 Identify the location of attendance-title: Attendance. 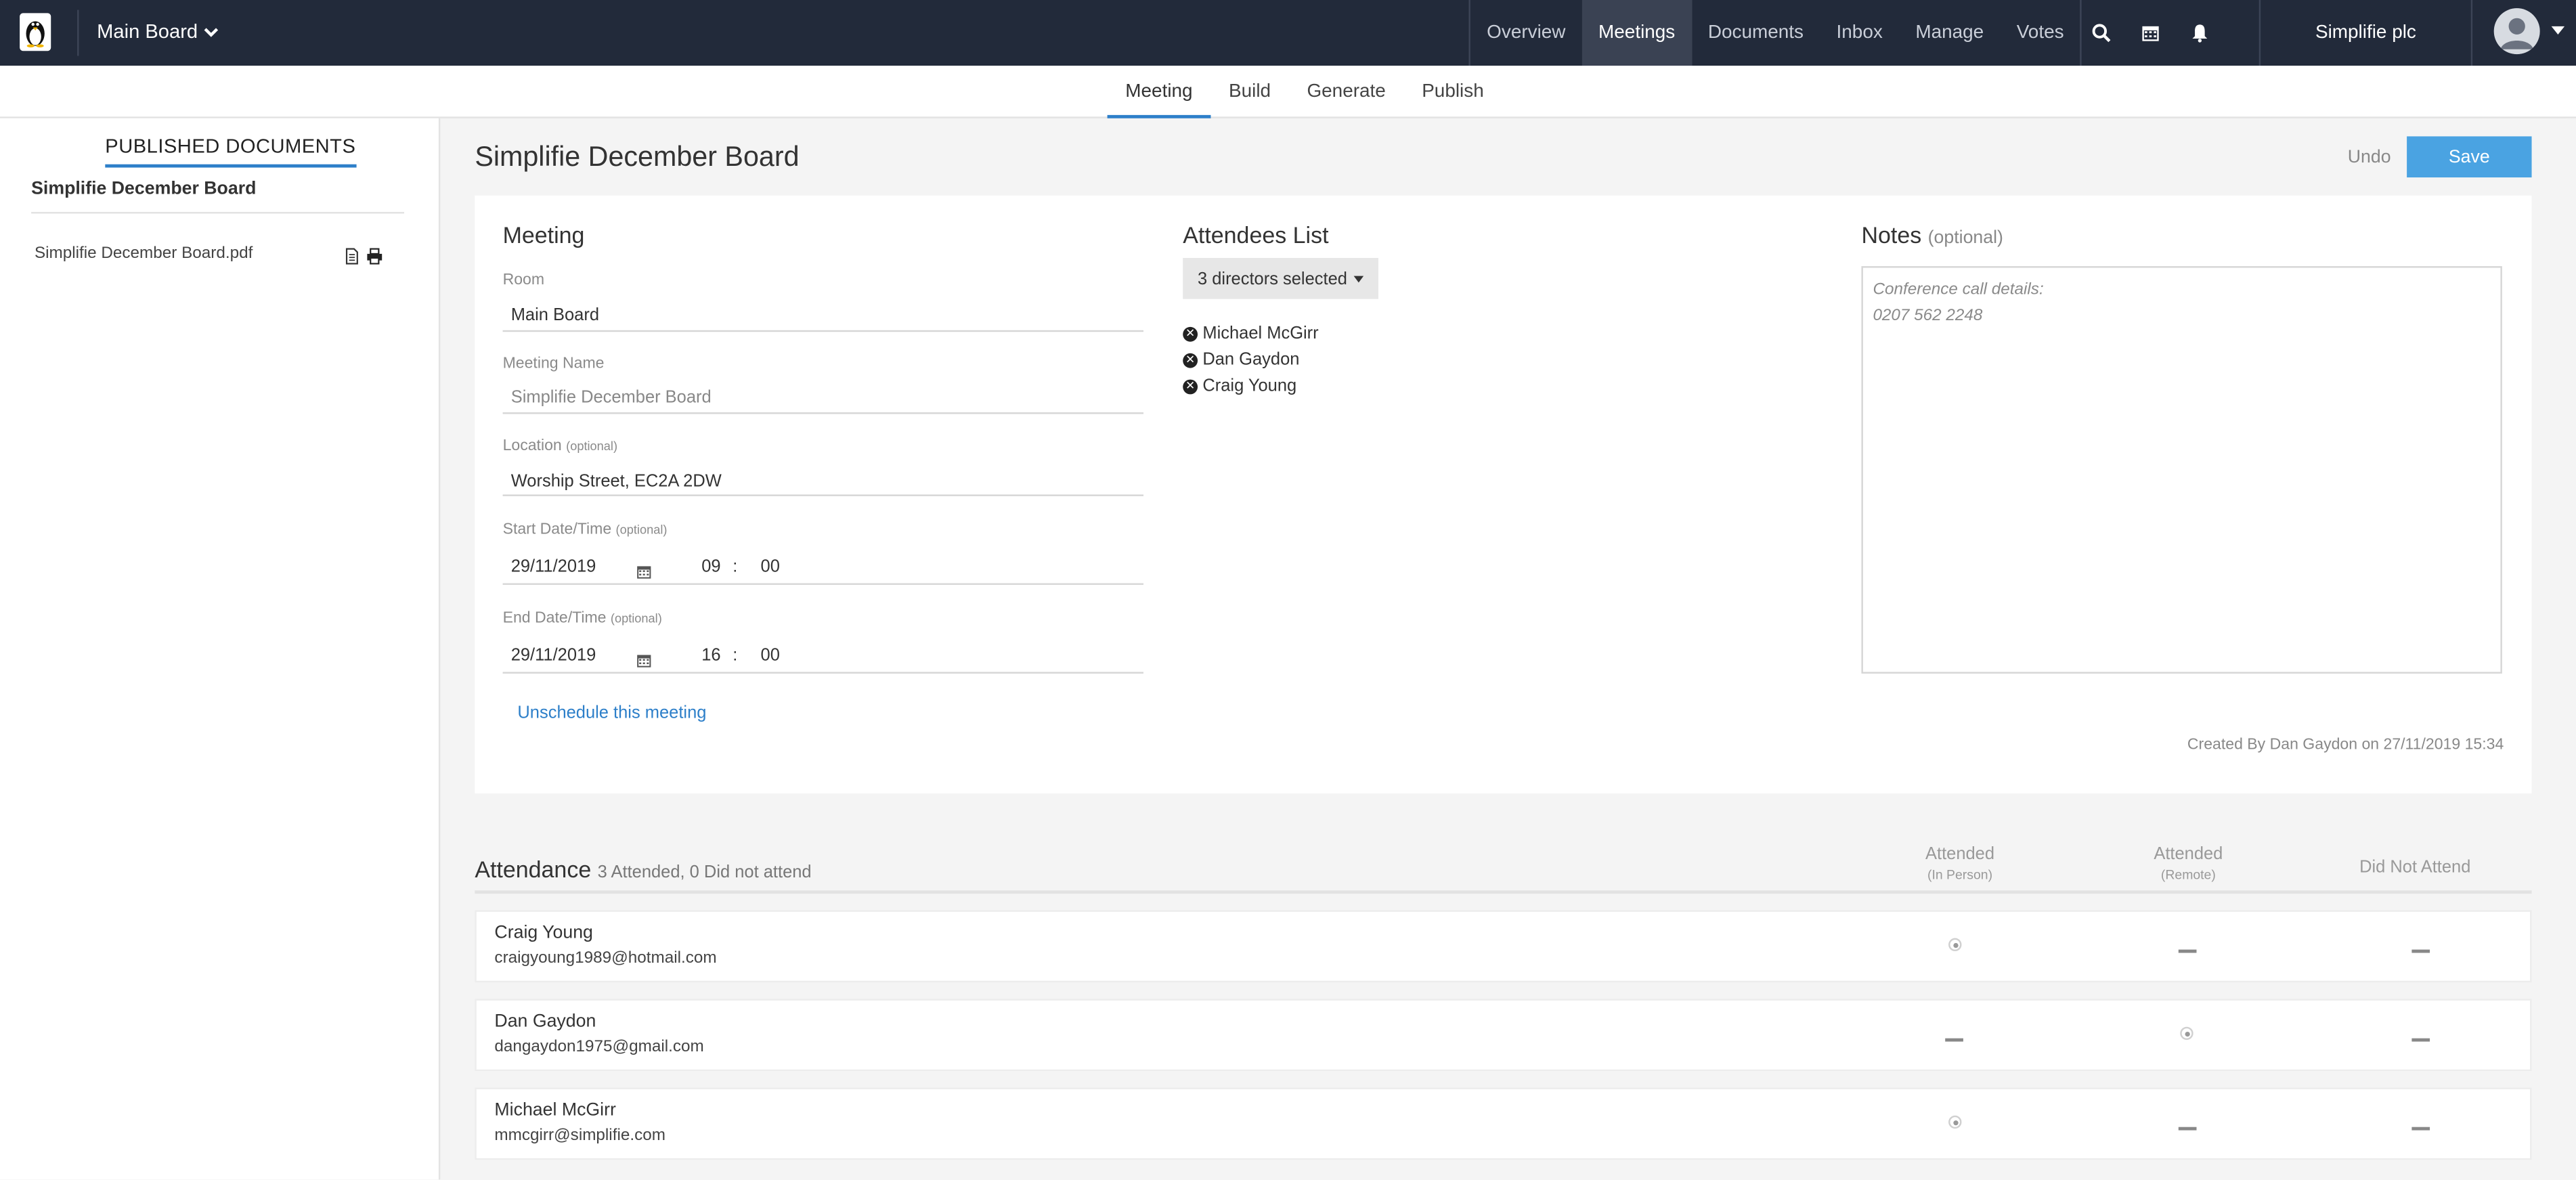
(533, 870).